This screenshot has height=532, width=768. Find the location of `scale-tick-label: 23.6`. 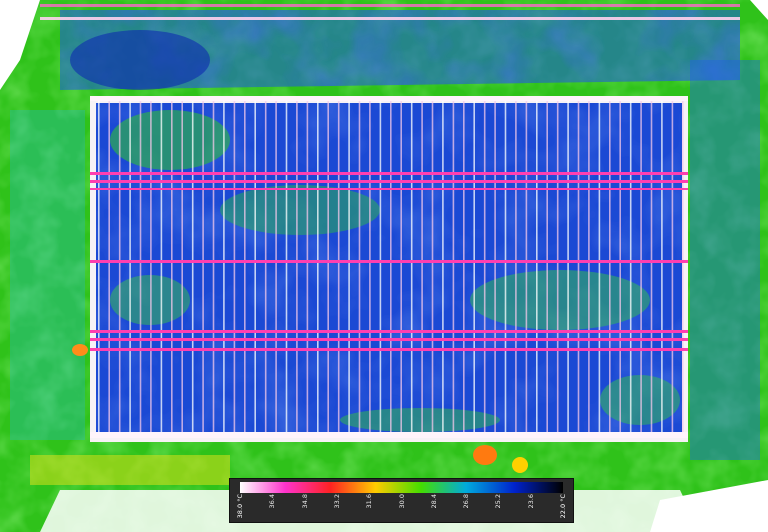

scale-tick-label: 23.6 is located at coordinates (530, 501).